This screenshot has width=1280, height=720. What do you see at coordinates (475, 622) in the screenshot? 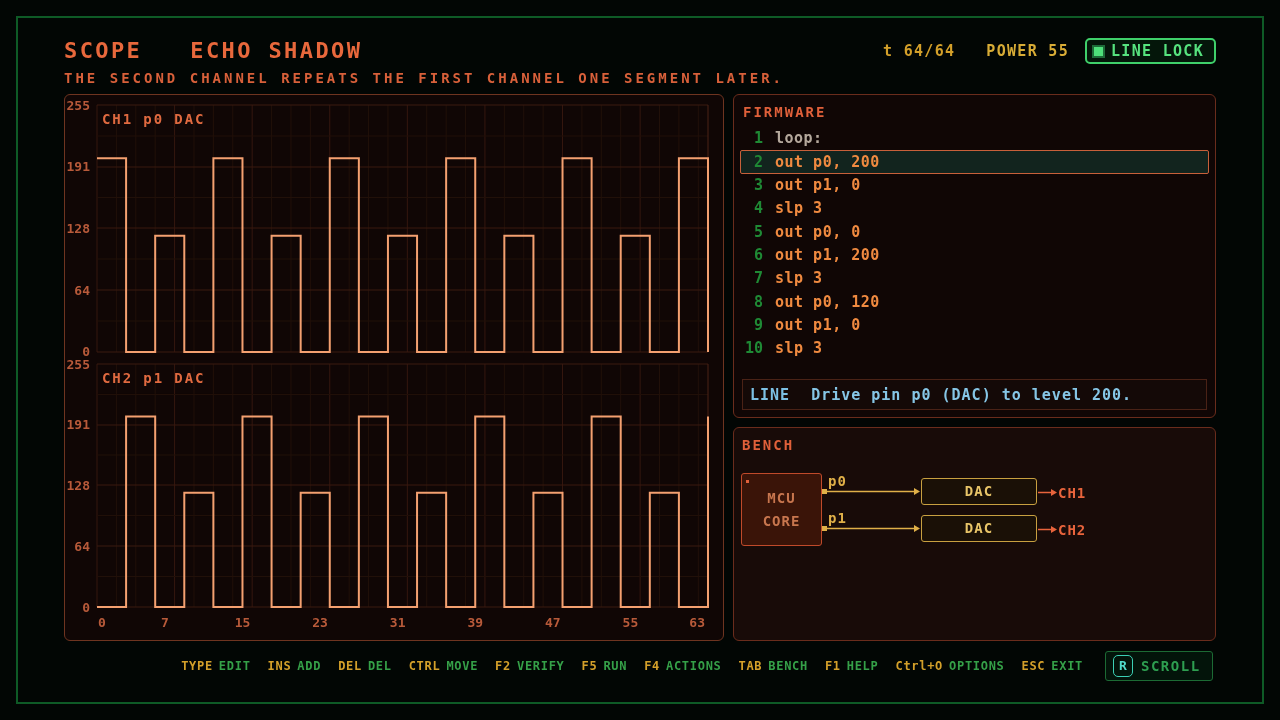
I see `axis-tick-label: 39` at bounding box center [475, 622].